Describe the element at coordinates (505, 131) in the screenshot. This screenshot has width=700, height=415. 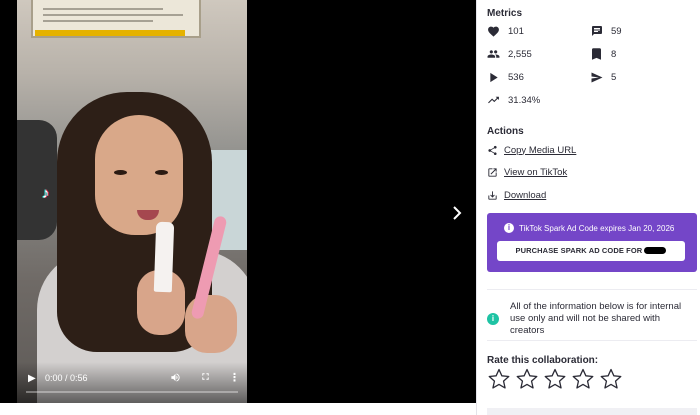
I see `actions-heading: Actions` at that location.